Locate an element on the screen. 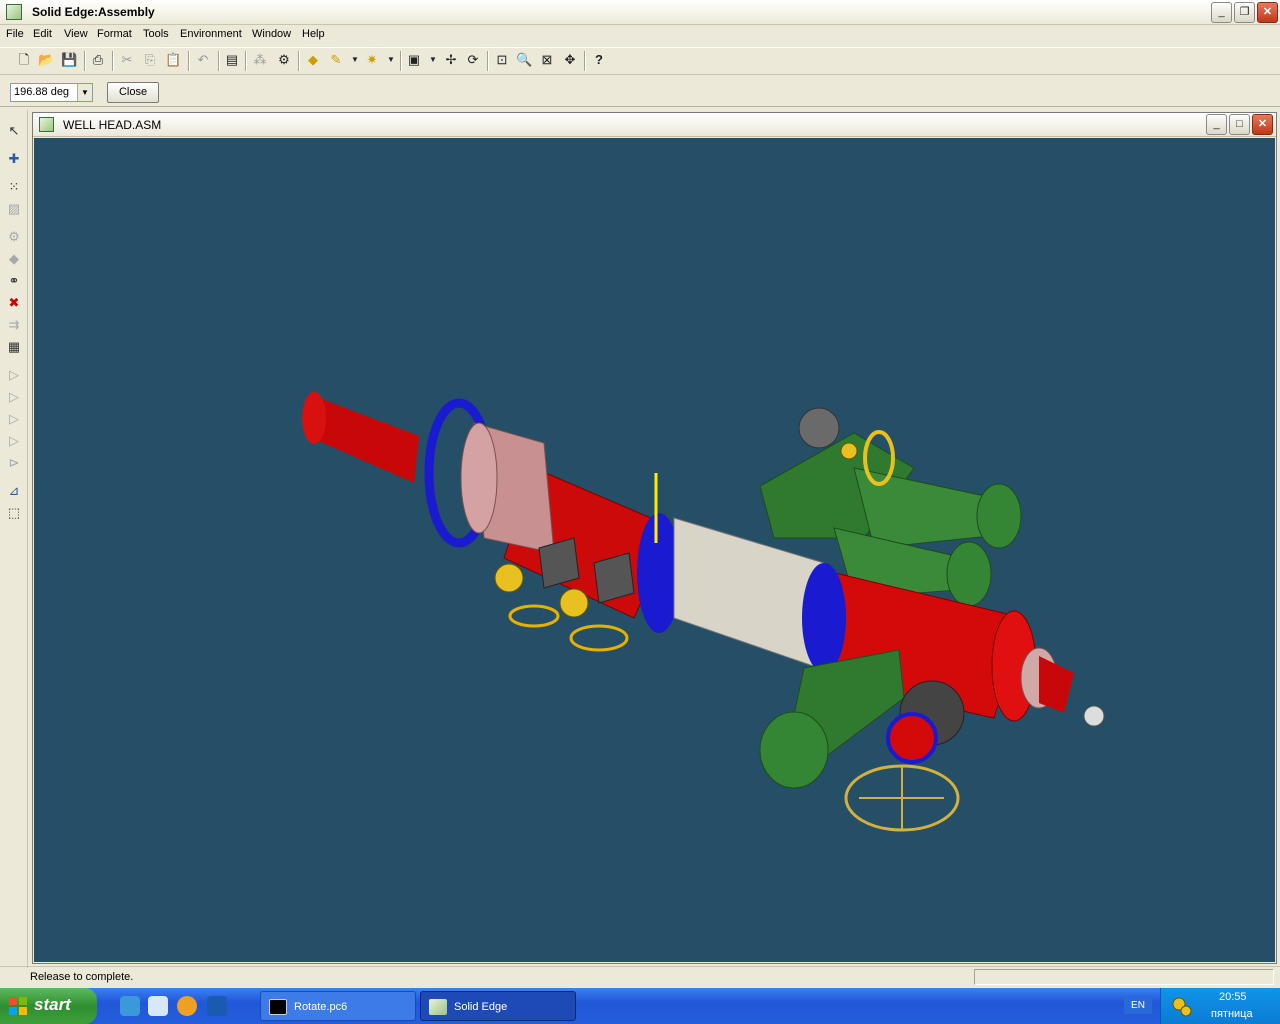 This screenshot has height=1024, width=1280. menu-tools: Tools is located at coordinates (156, 34).